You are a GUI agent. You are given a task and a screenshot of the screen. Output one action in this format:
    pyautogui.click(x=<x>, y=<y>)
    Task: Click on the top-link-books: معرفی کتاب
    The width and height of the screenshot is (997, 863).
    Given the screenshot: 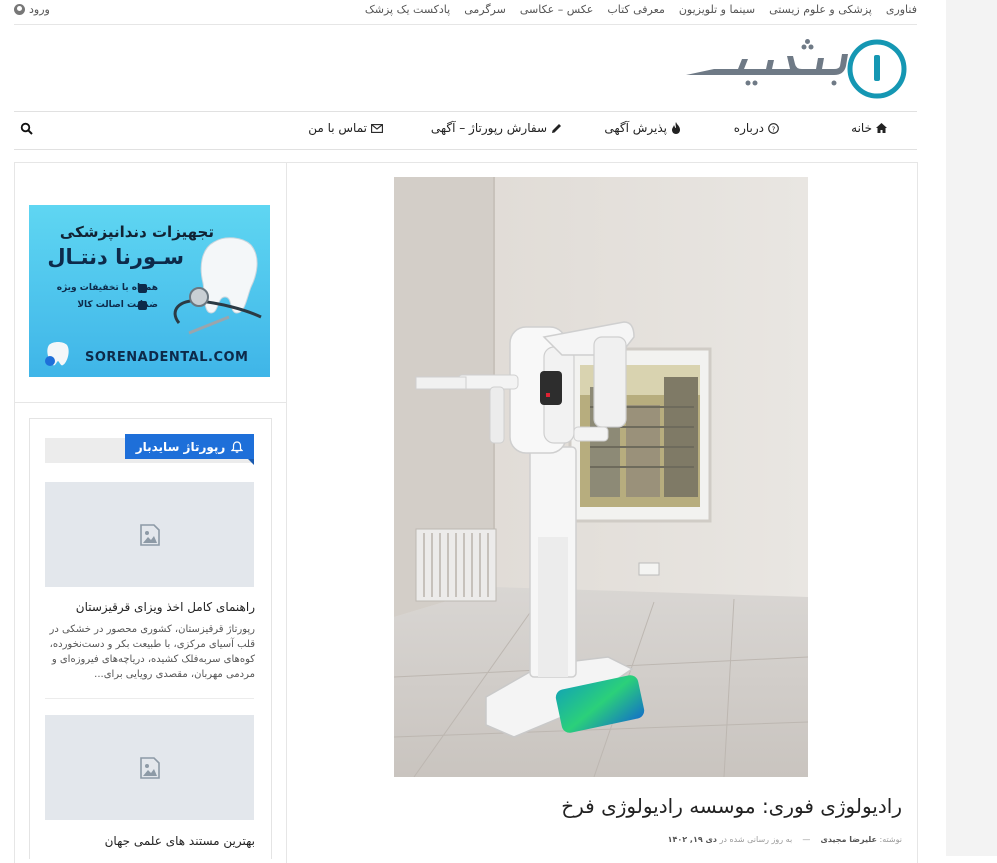 What is the action you would take?
    pyautogui.click(x=635, y=9)
    